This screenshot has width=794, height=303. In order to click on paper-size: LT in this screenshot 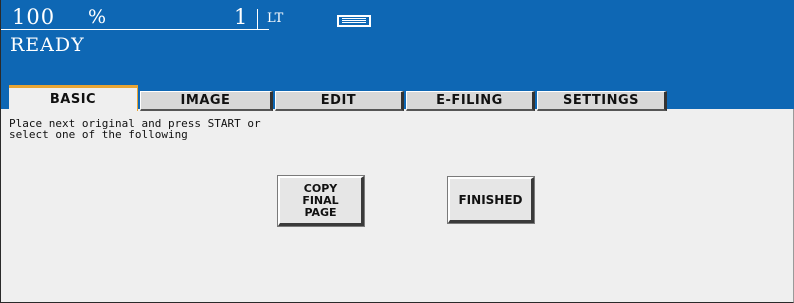, I will do `click(275, 18)`.